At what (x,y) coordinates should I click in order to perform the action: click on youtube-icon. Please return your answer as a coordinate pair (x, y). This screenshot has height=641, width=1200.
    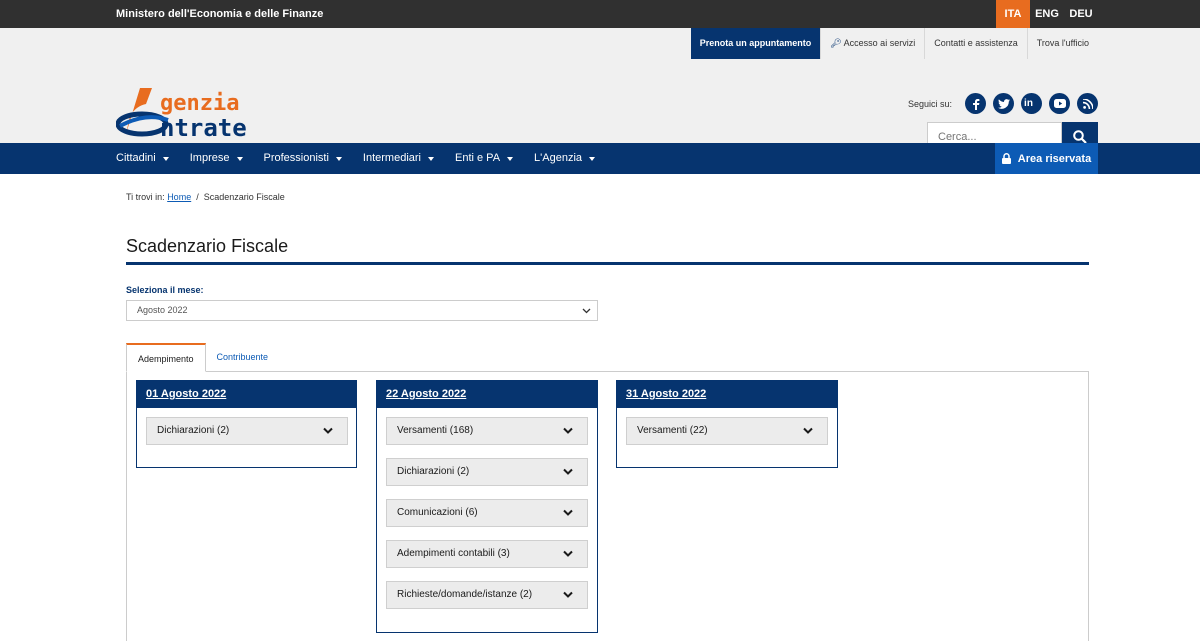
    Looking at the image, I should click on (1059, 103).